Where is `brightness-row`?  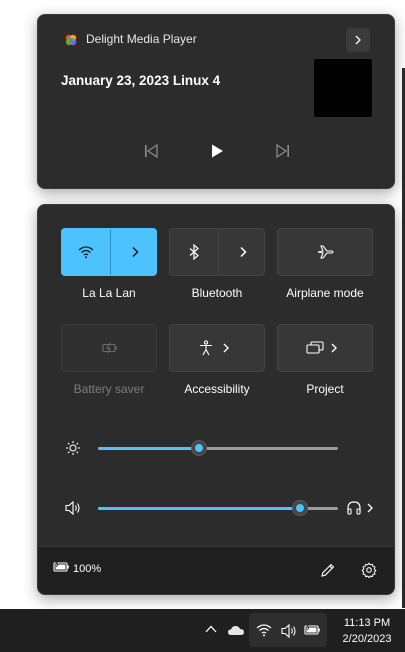 brightness-row is located at coordinates (216, 448).